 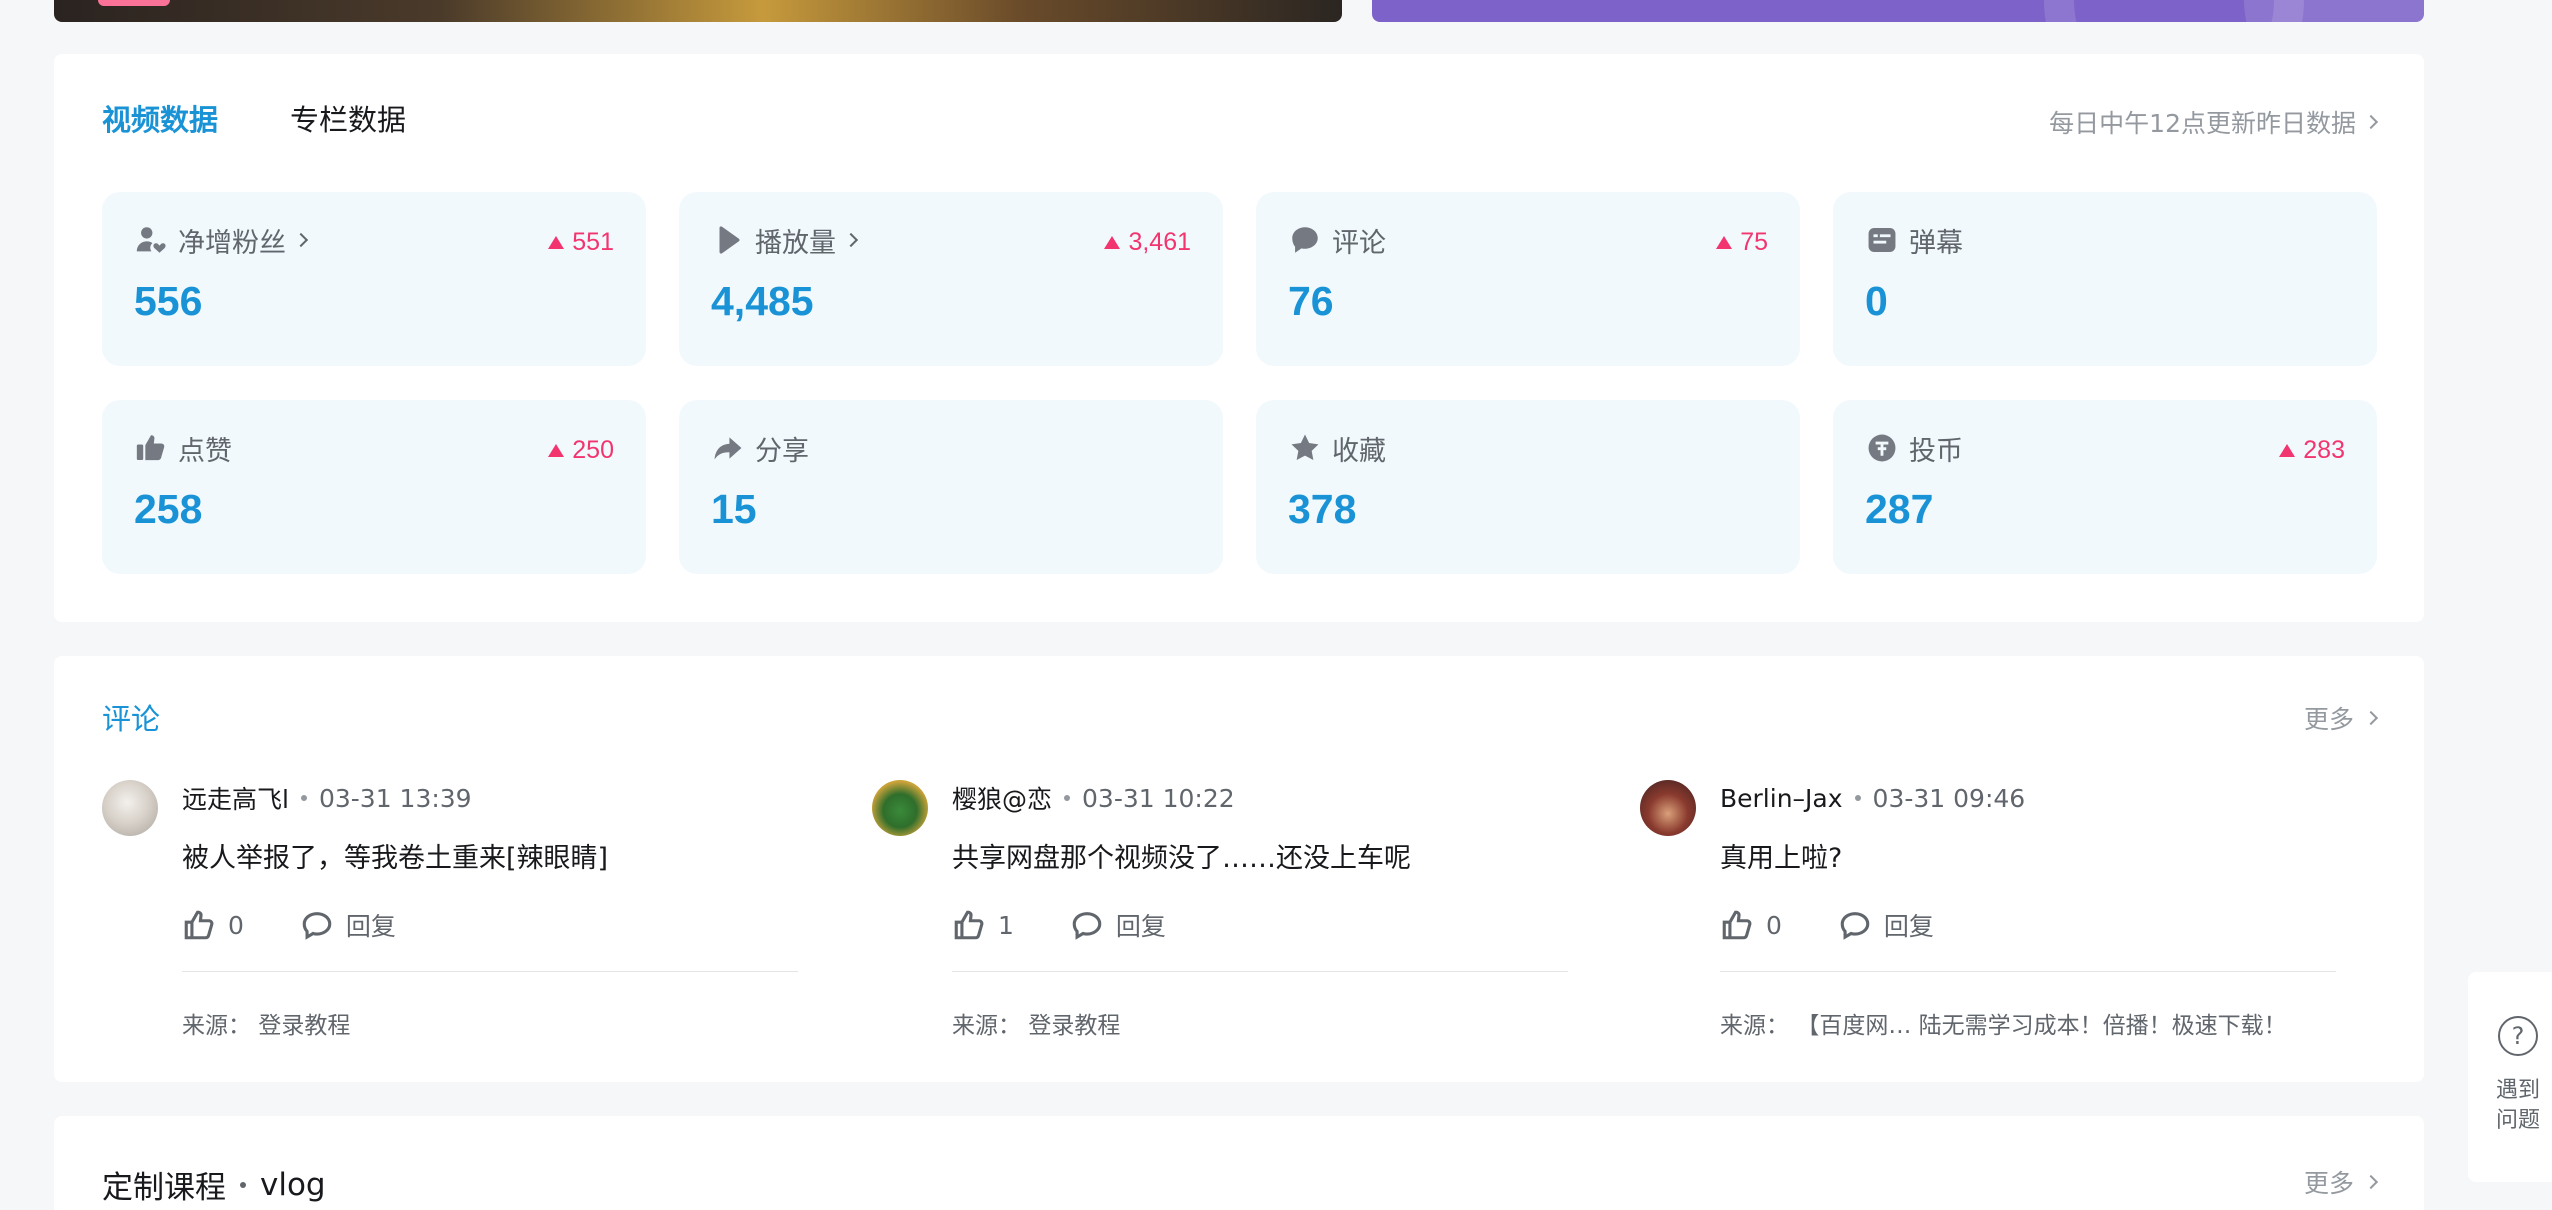 I want to click on question-icon: ?, so click(x=2518, y=1036).